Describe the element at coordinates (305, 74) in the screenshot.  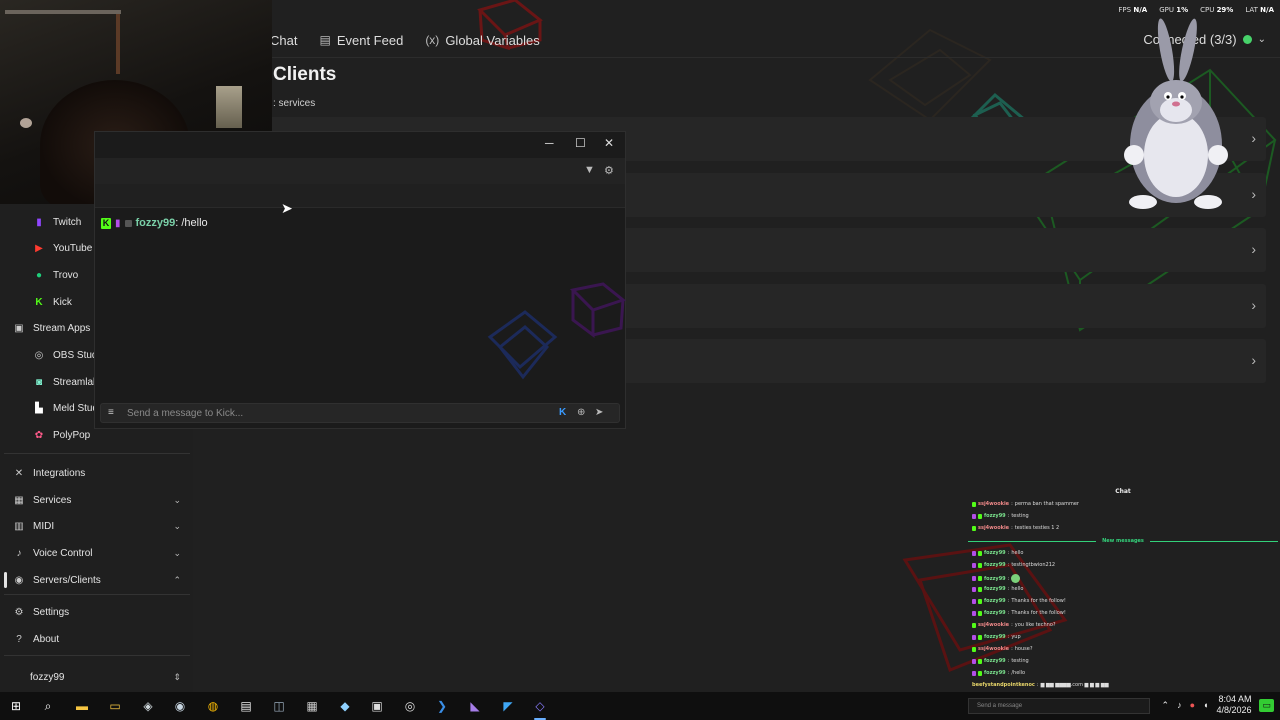
I see `page-title: Clients` at that location.